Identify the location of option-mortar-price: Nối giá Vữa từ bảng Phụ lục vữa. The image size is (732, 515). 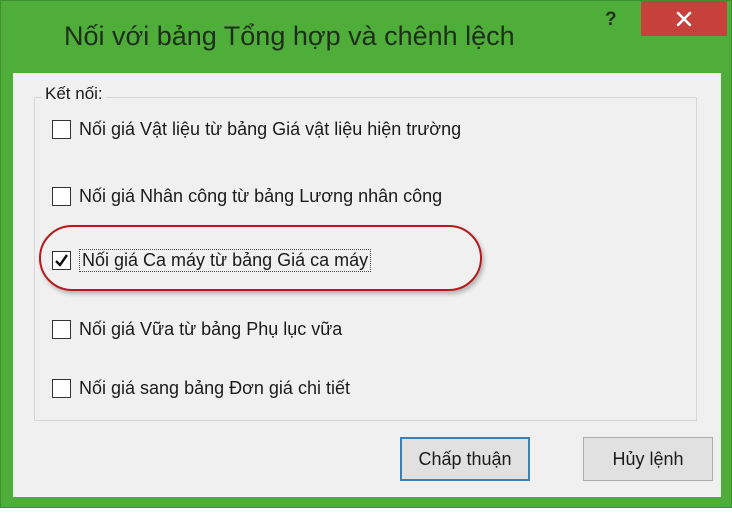
(197, 329).